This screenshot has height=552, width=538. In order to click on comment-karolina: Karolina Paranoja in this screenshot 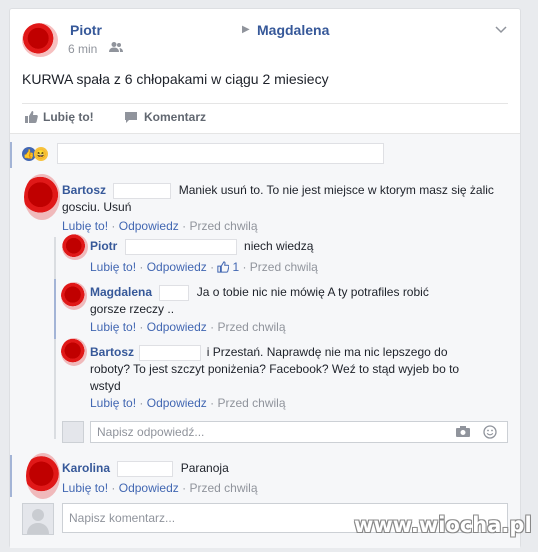, I will do `click(145, 469)`.